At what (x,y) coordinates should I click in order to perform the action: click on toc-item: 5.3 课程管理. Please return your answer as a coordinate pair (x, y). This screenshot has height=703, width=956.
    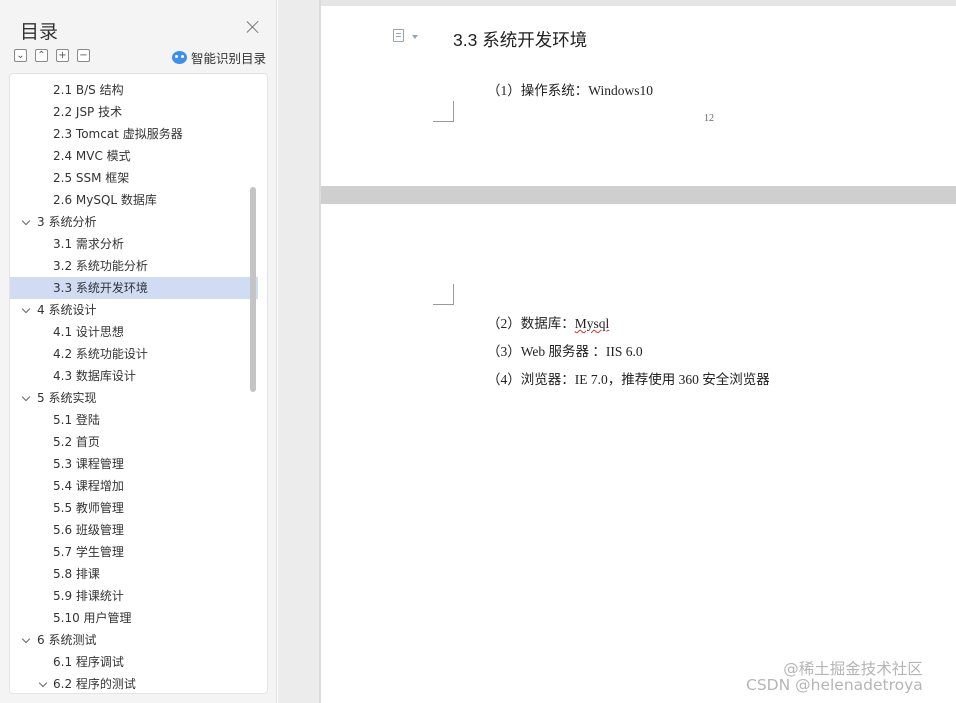
    Looking at the image, I should click on (134, 464).